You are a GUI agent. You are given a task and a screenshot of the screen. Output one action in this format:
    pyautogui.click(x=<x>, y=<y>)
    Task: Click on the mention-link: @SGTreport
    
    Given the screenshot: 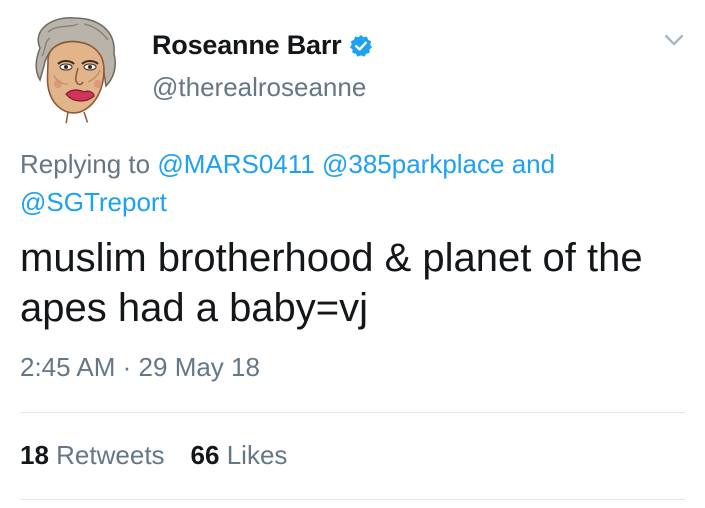 What is the action you would take?
    pyautogui.click(x=93, y=202)
    